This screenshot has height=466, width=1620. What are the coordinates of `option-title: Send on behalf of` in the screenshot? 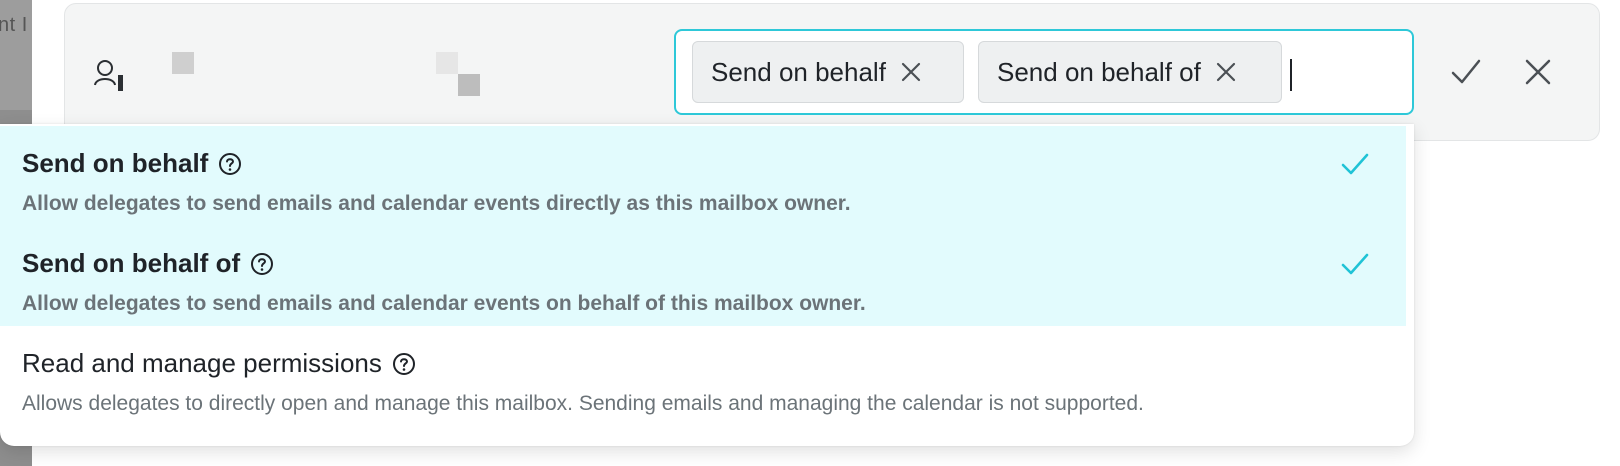 It's located at (131, 263).